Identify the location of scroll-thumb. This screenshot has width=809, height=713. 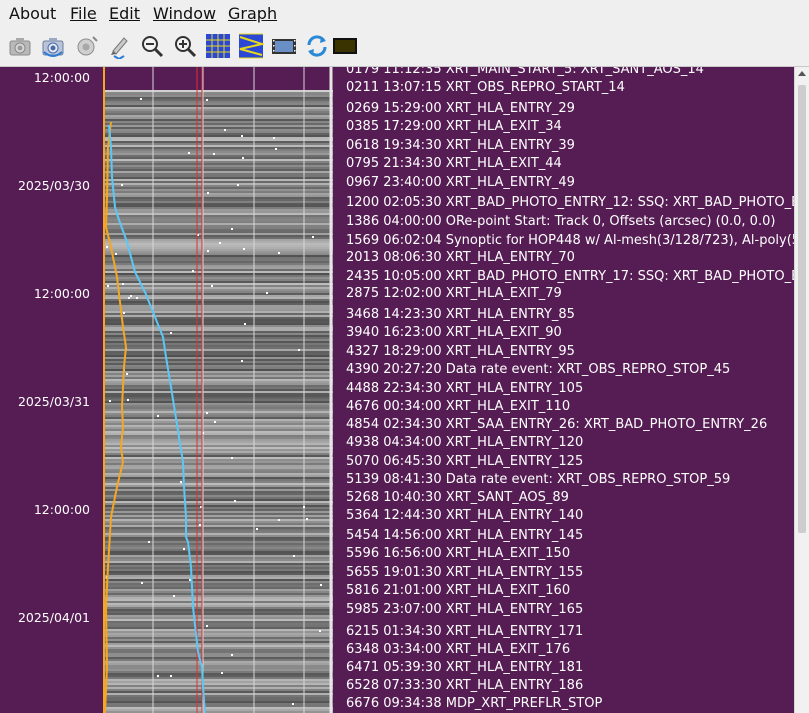
(802, 309).